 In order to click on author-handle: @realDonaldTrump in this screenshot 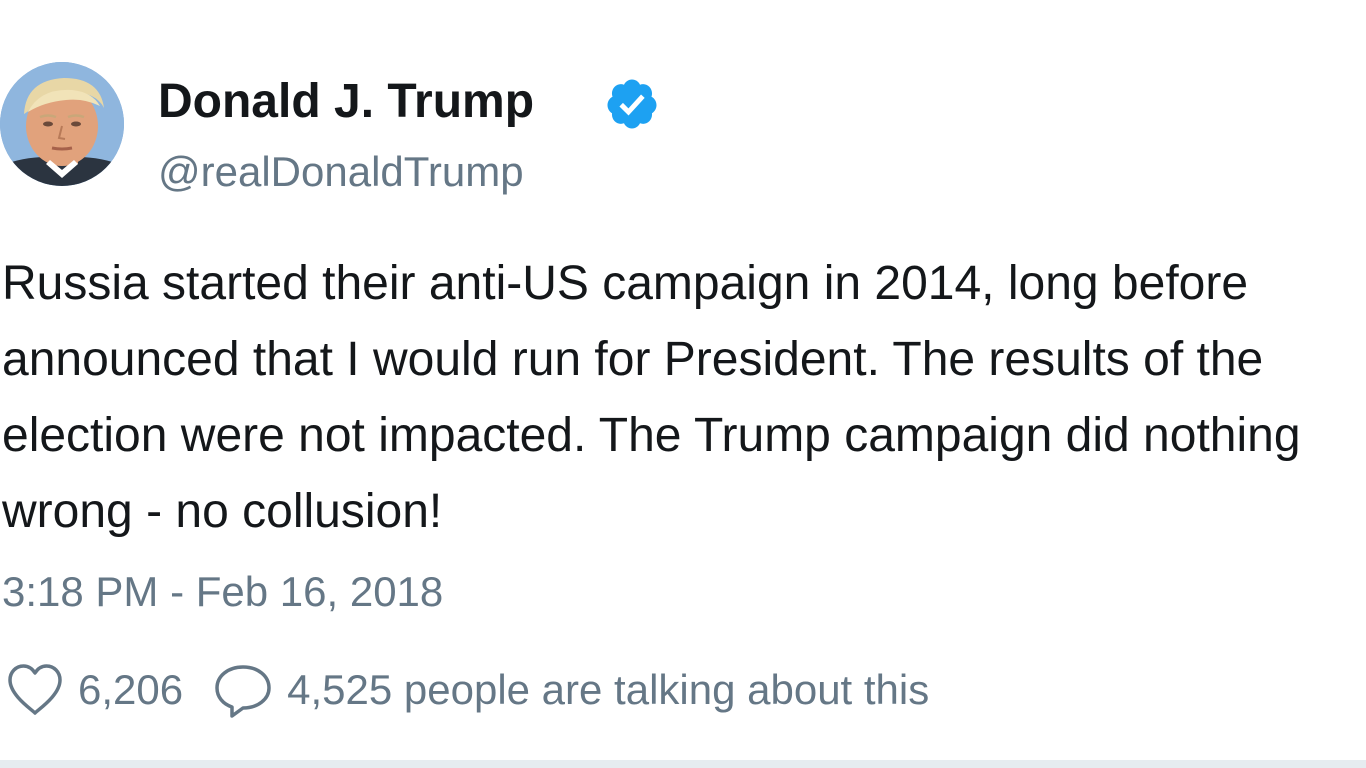, I will do `click(341, 172)`.